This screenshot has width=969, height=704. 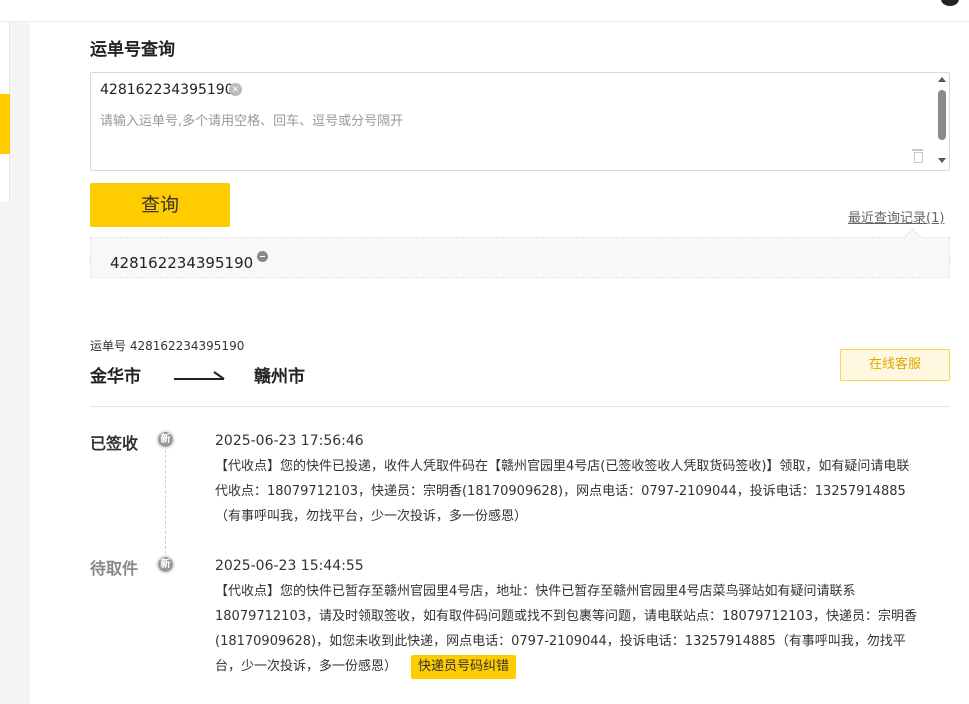 What do you see at coordinates (942, 115) in the screenshot?
I see `scroll-thumb` at bounding box center [942, 115].